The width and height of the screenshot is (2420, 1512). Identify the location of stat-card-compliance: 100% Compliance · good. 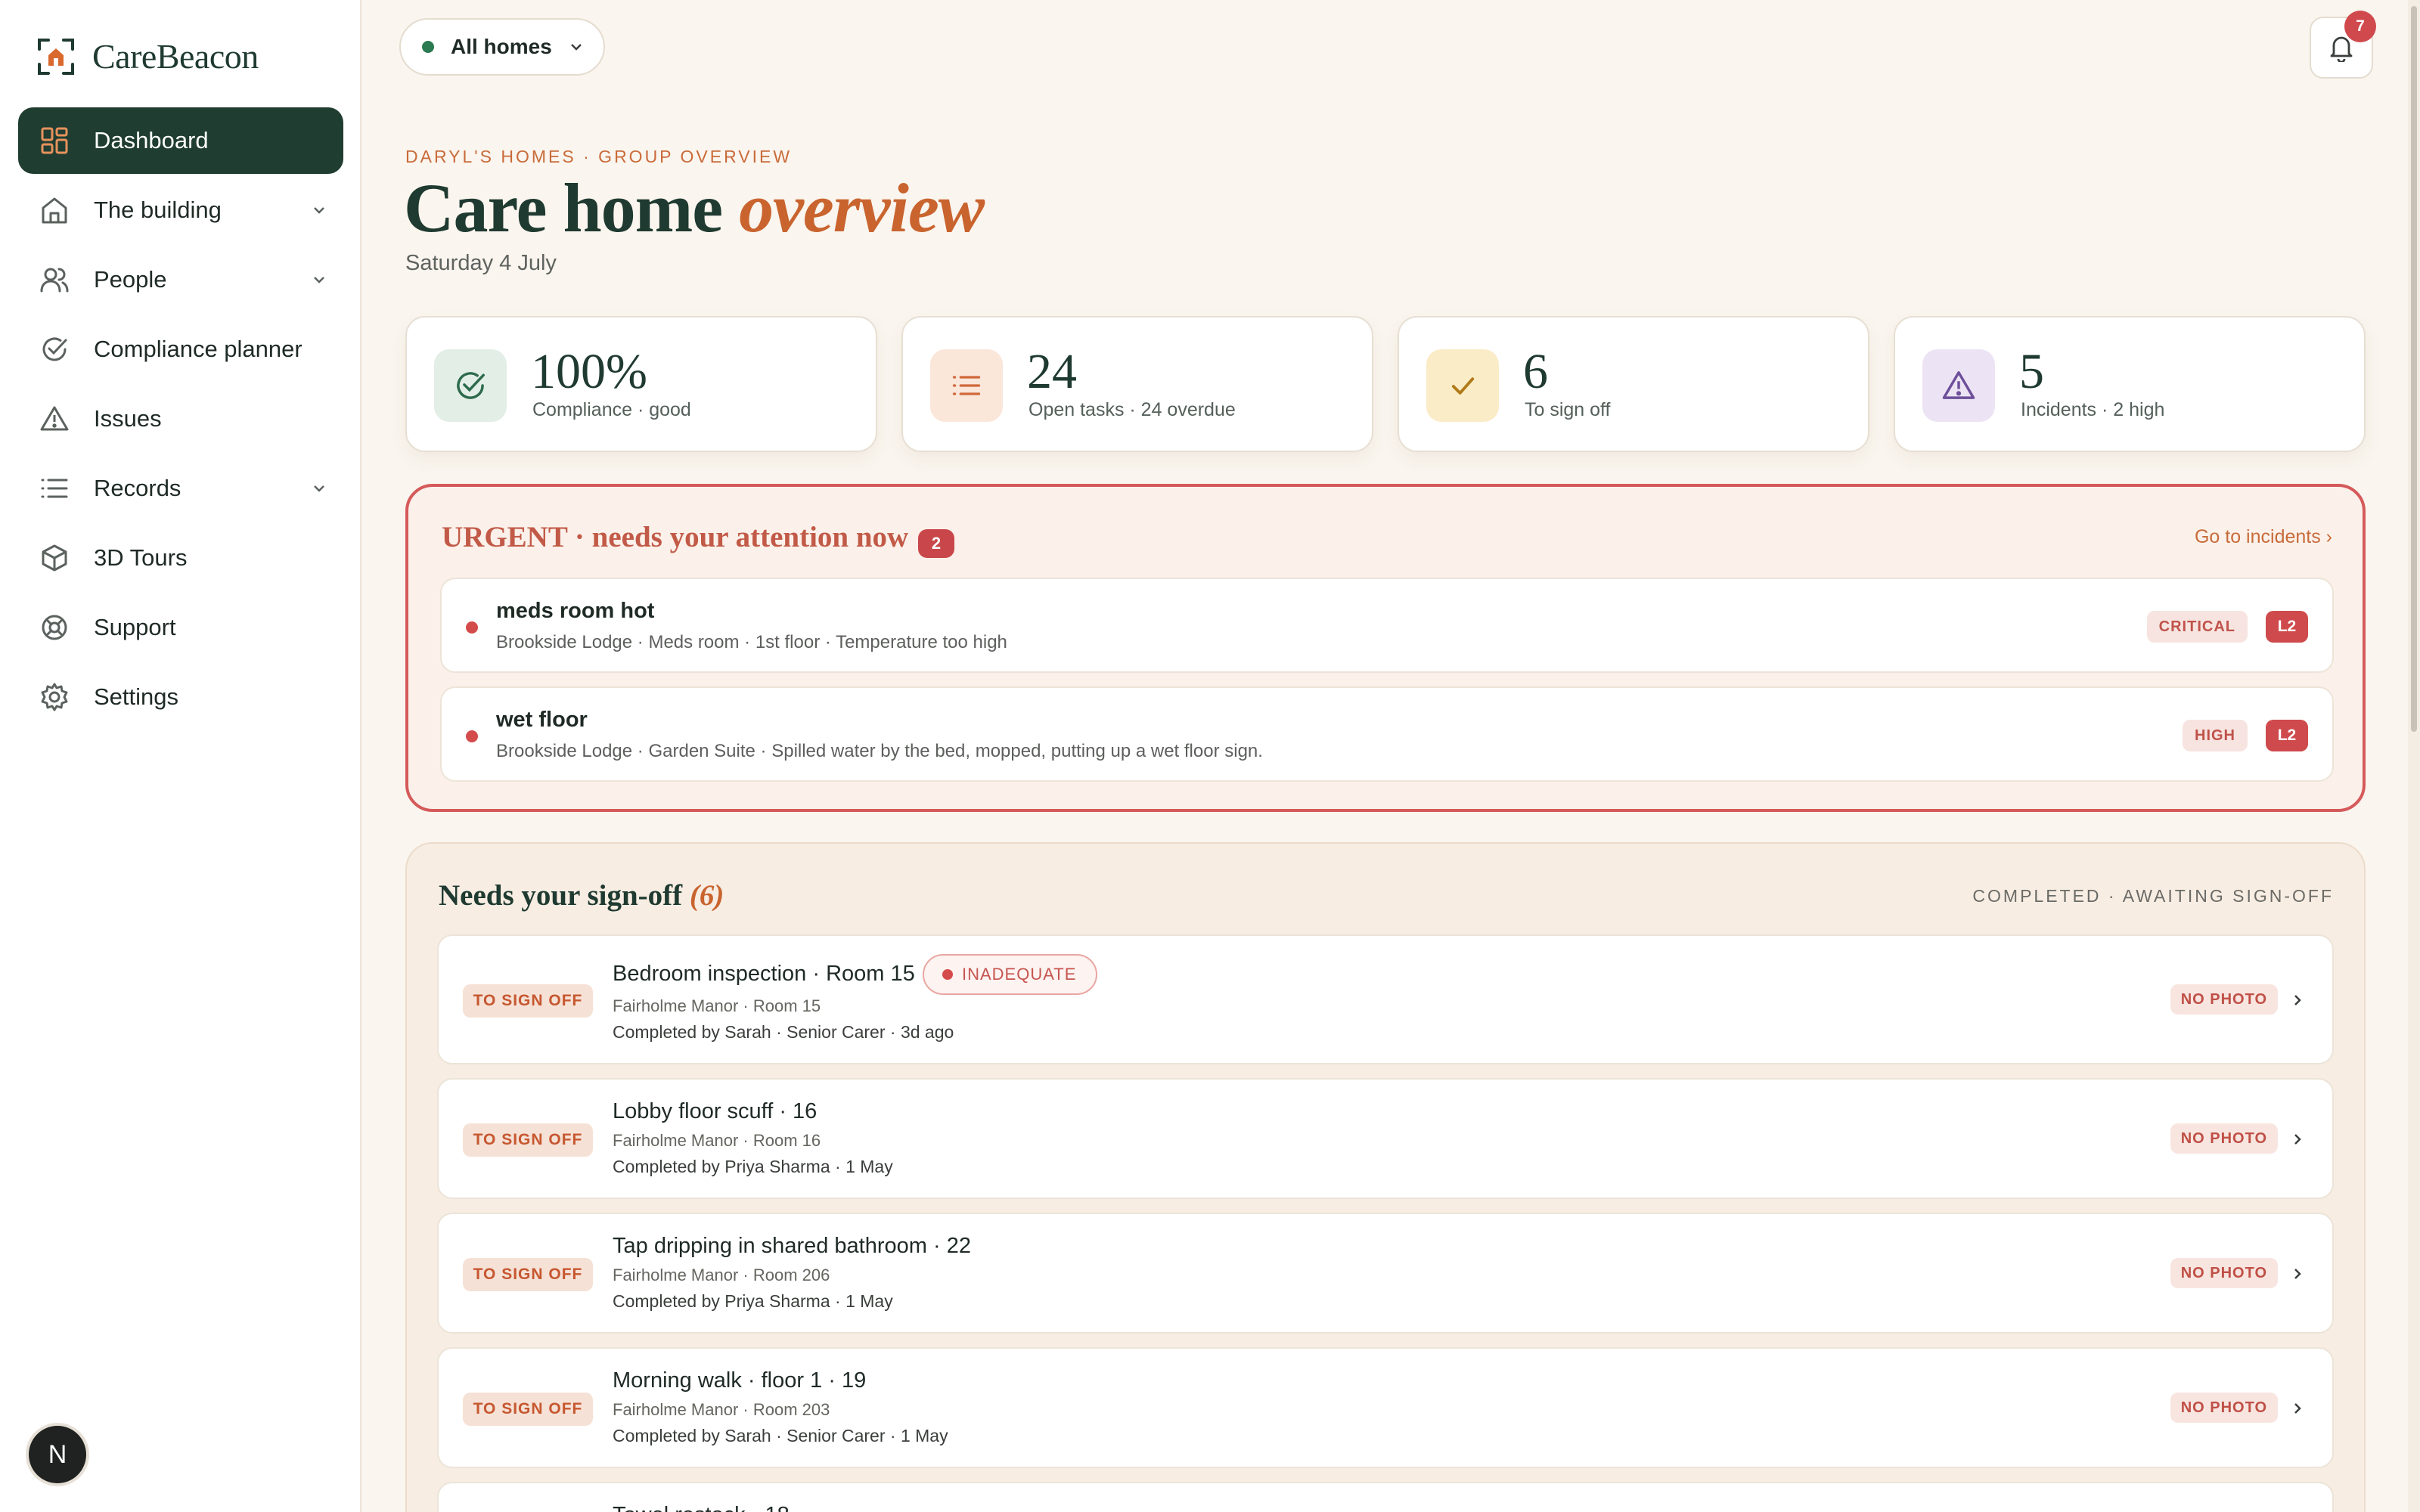
(641, 384).